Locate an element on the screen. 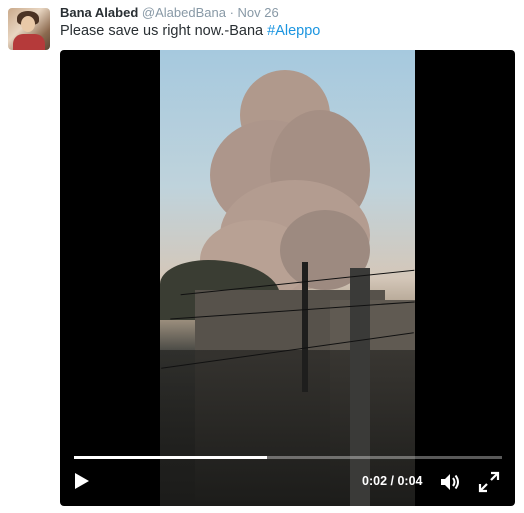  tweet-header: Bana Alabed @AlabedBana · Nov 26 is located at coordinates (169, 12).